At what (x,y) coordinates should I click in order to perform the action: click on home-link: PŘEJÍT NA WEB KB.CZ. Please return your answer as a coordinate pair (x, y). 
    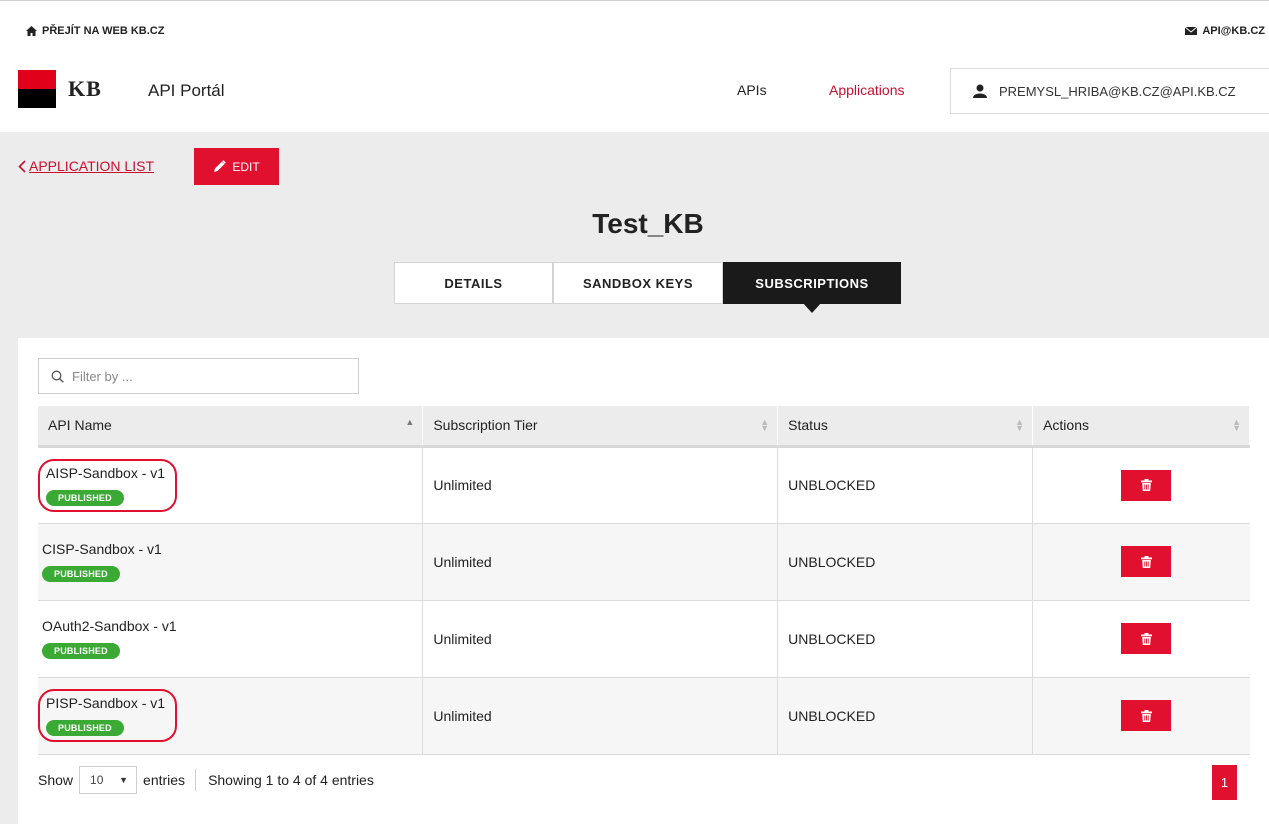
    Looking at the image, I should click on (95, 31).